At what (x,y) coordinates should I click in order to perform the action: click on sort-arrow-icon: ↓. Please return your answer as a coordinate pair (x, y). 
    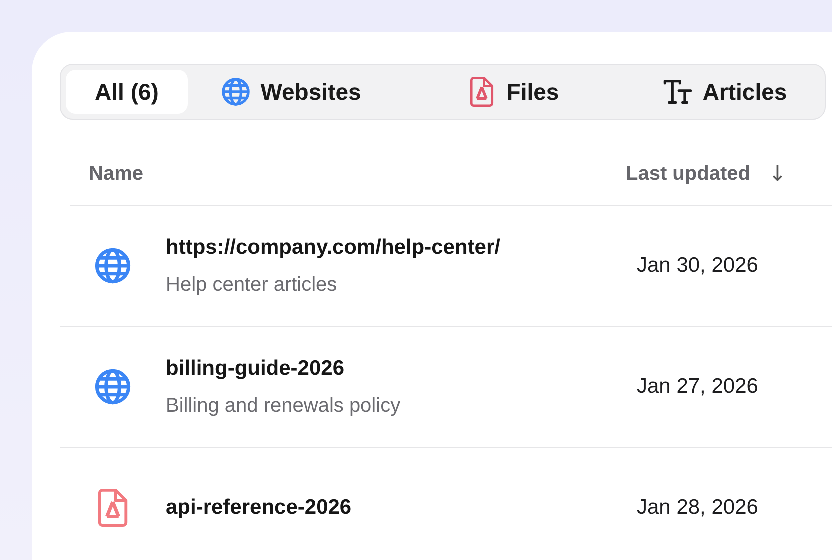
    Looking at the image, I should click on (777, 174).